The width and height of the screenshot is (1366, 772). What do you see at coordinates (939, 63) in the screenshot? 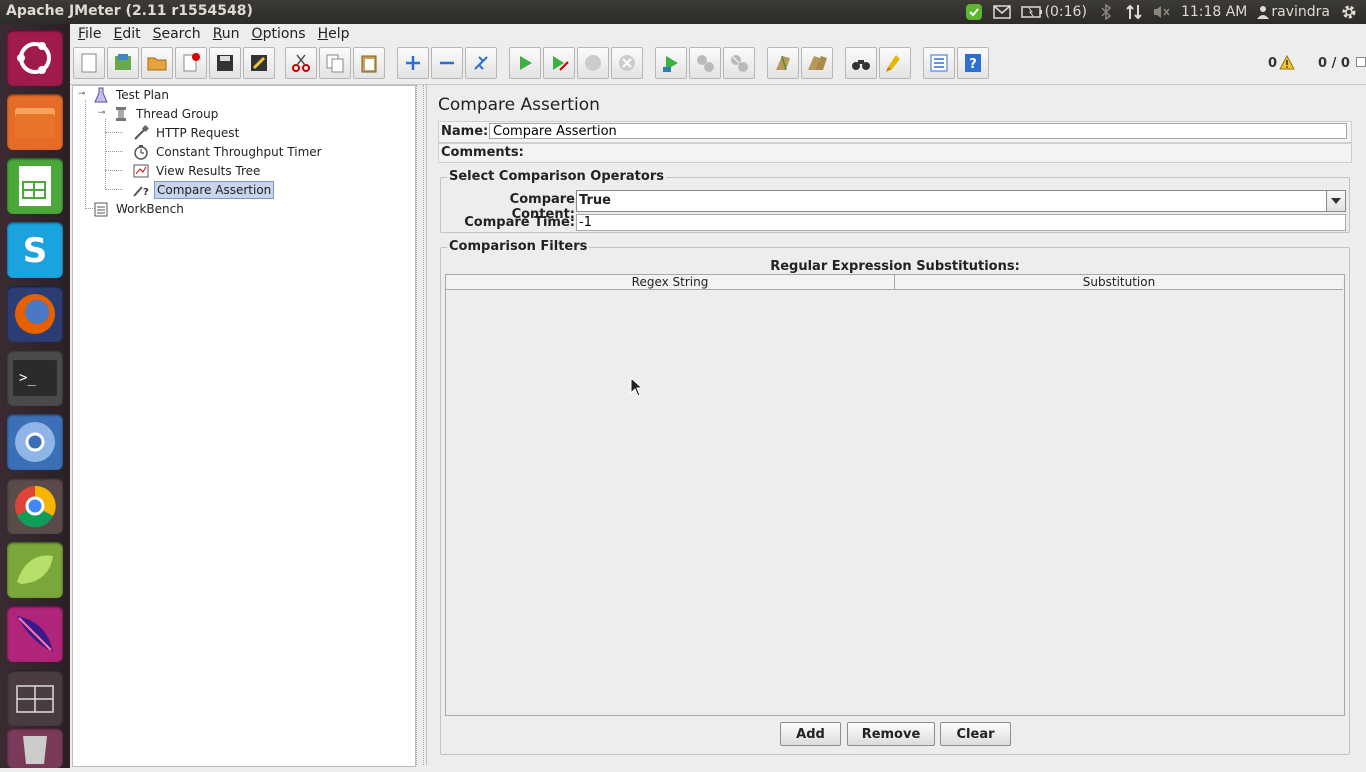
I see `function-helper-icon` at bounding box center [939, 63].